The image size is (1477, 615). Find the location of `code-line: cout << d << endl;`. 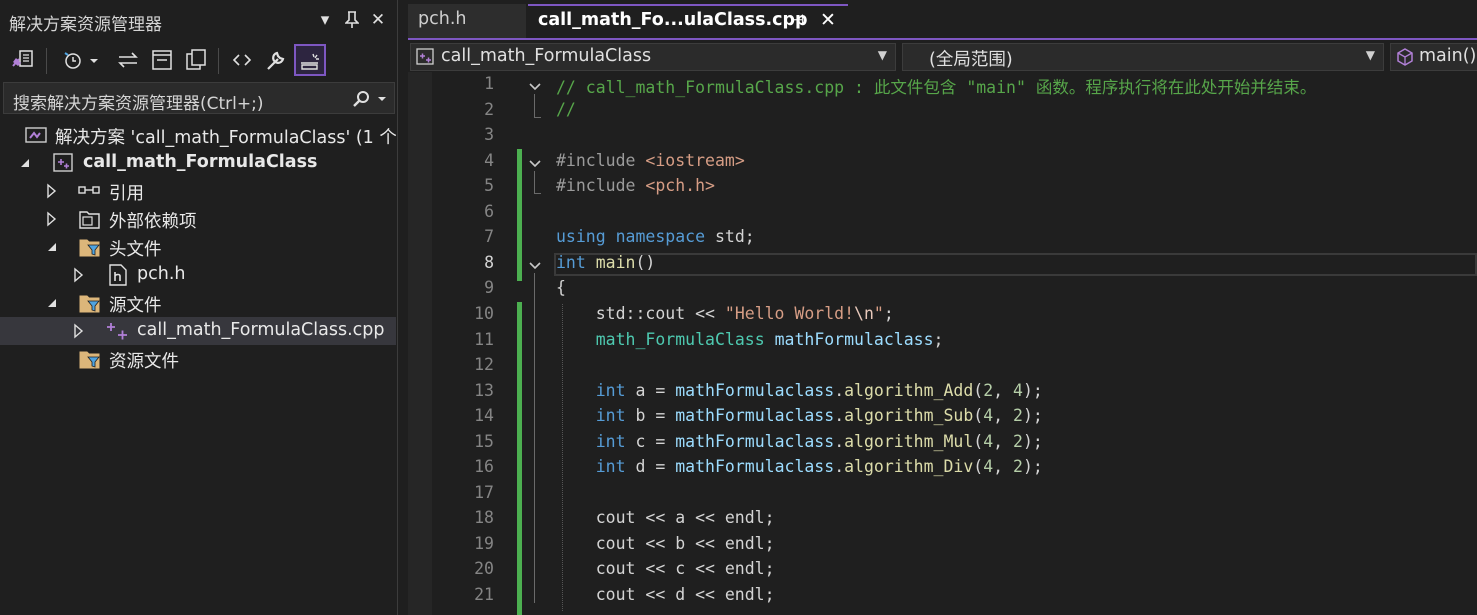

code-line: cout << d << endl; is located at coordinates (665, 594).